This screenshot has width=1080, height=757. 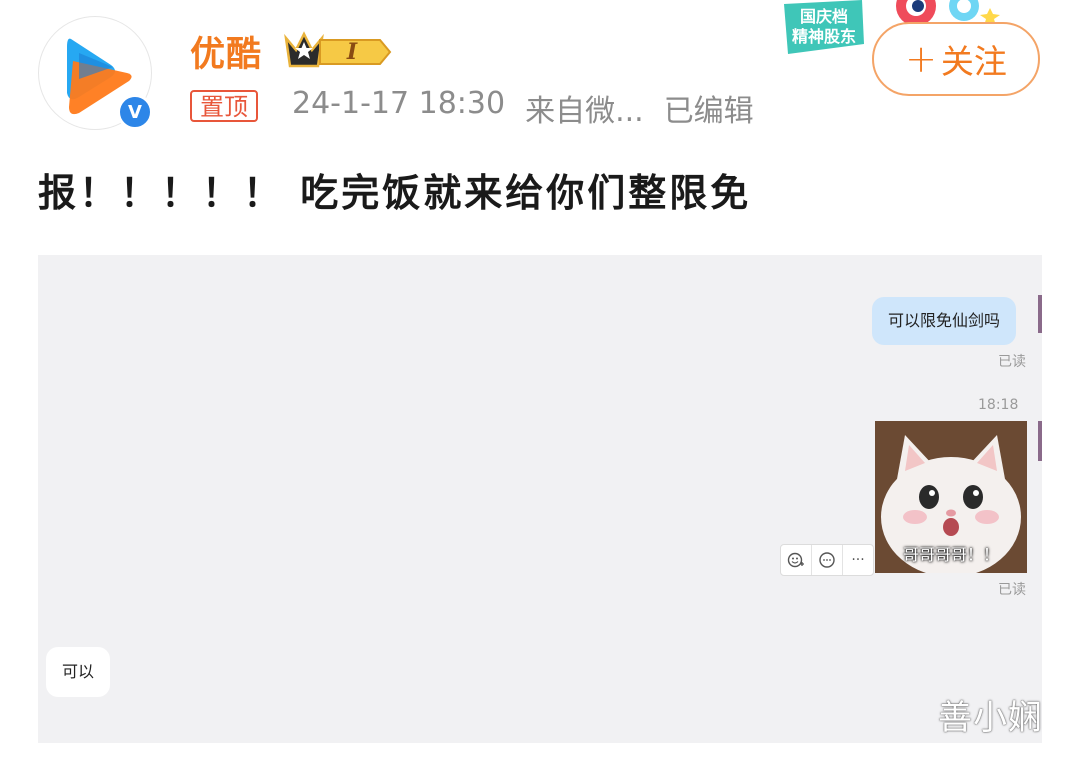 I want to click on cat-sticker-image: 哥哥哥哥！！, so click(x=951, y=497).